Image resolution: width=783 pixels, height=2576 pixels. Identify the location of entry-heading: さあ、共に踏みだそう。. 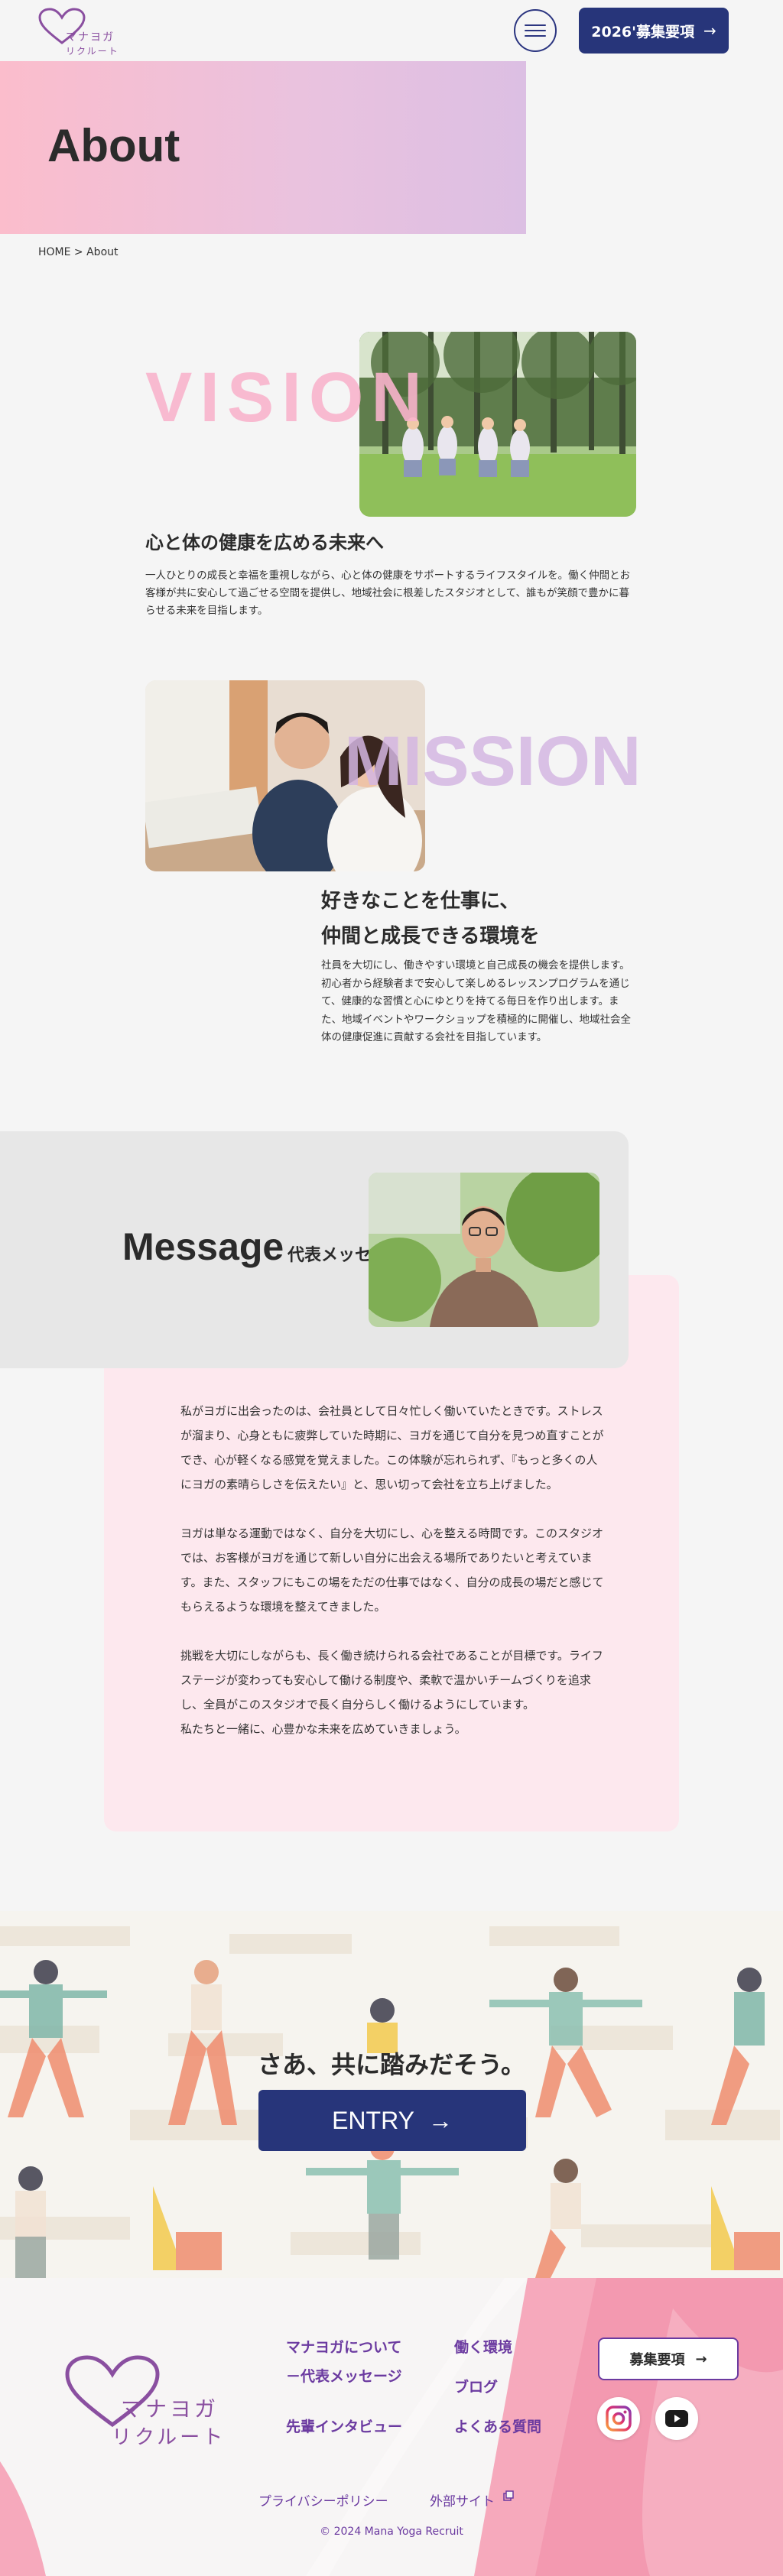
(391, 2064).